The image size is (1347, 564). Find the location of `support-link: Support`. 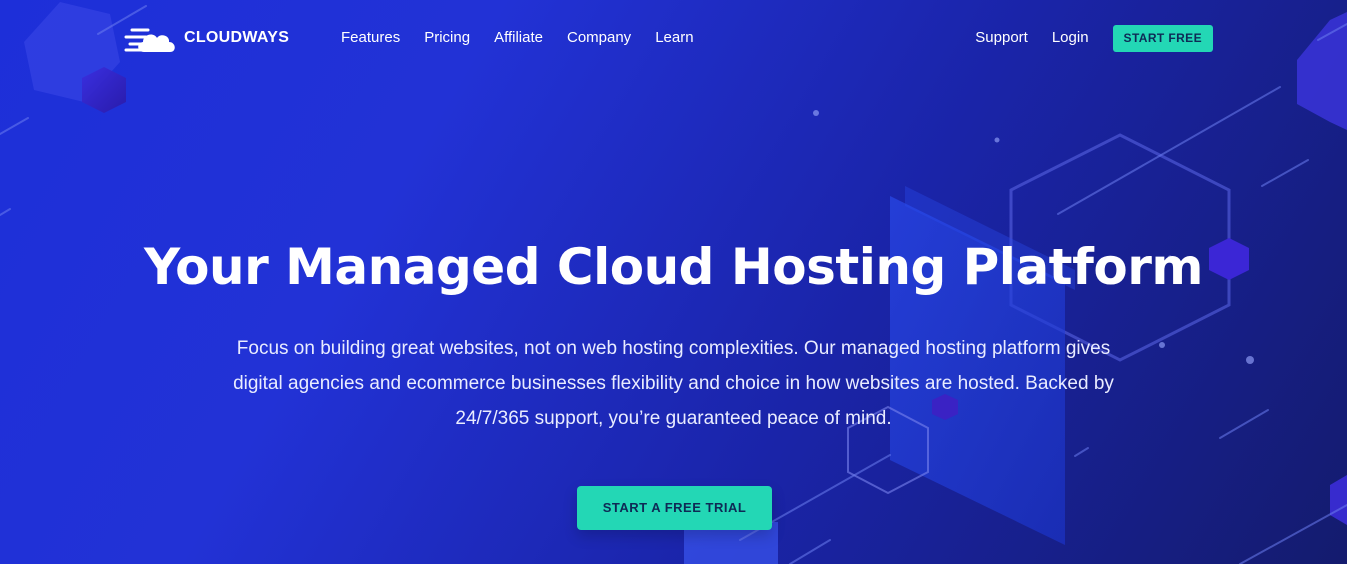

support-link: Support is located at coordinates (1001, 38).